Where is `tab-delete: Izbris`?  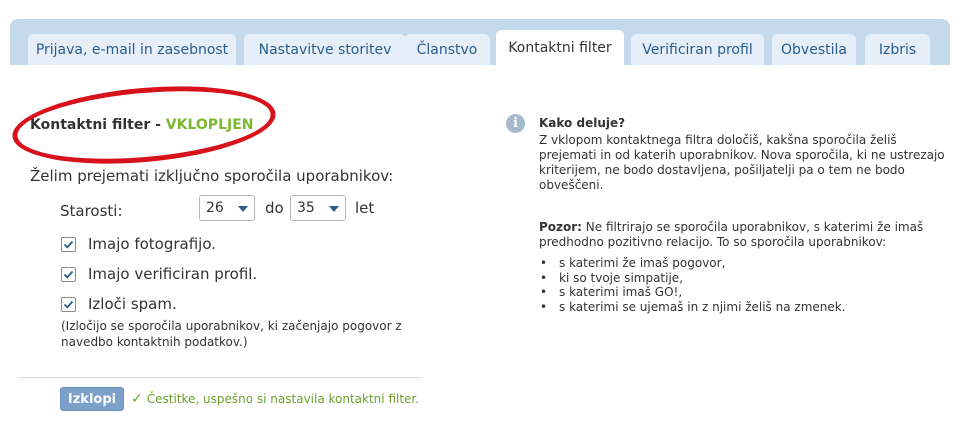 tab-delete: Izbris is located at coordinates (897, 49).